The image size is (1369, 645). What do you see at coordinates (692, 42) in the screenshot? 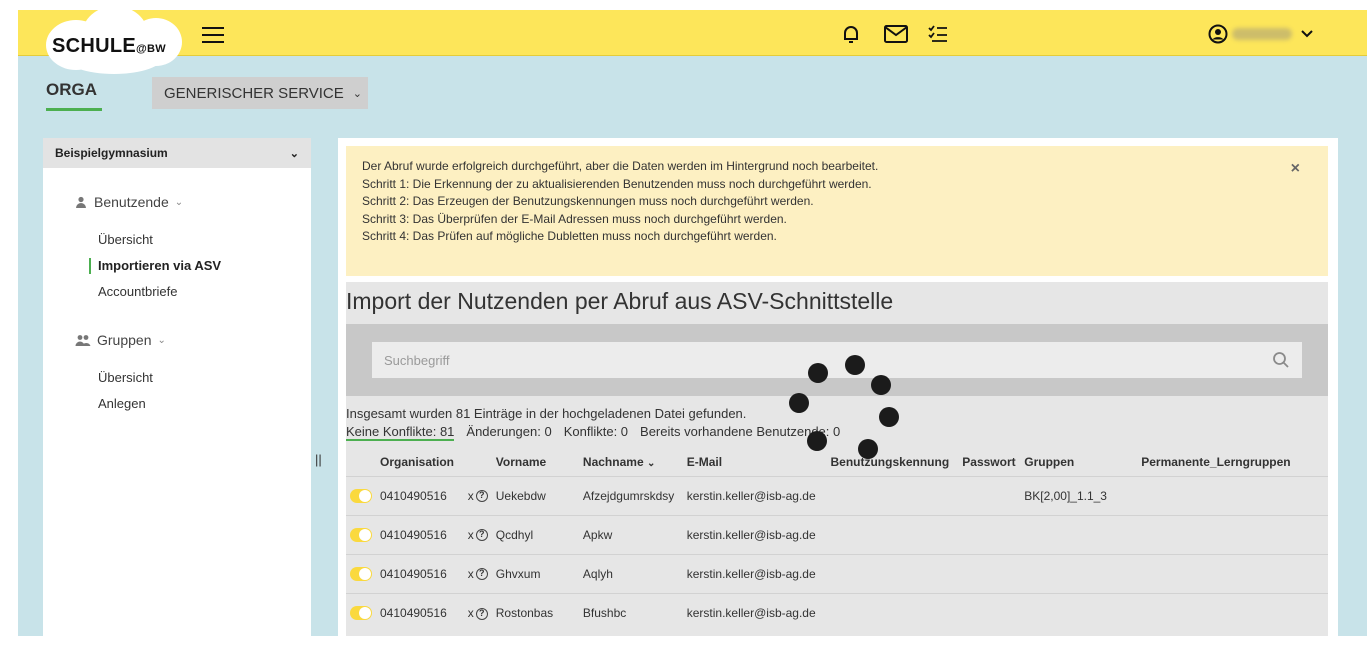
I see `top-bar: SCHULE@BW` at bounding box center [692, 42].